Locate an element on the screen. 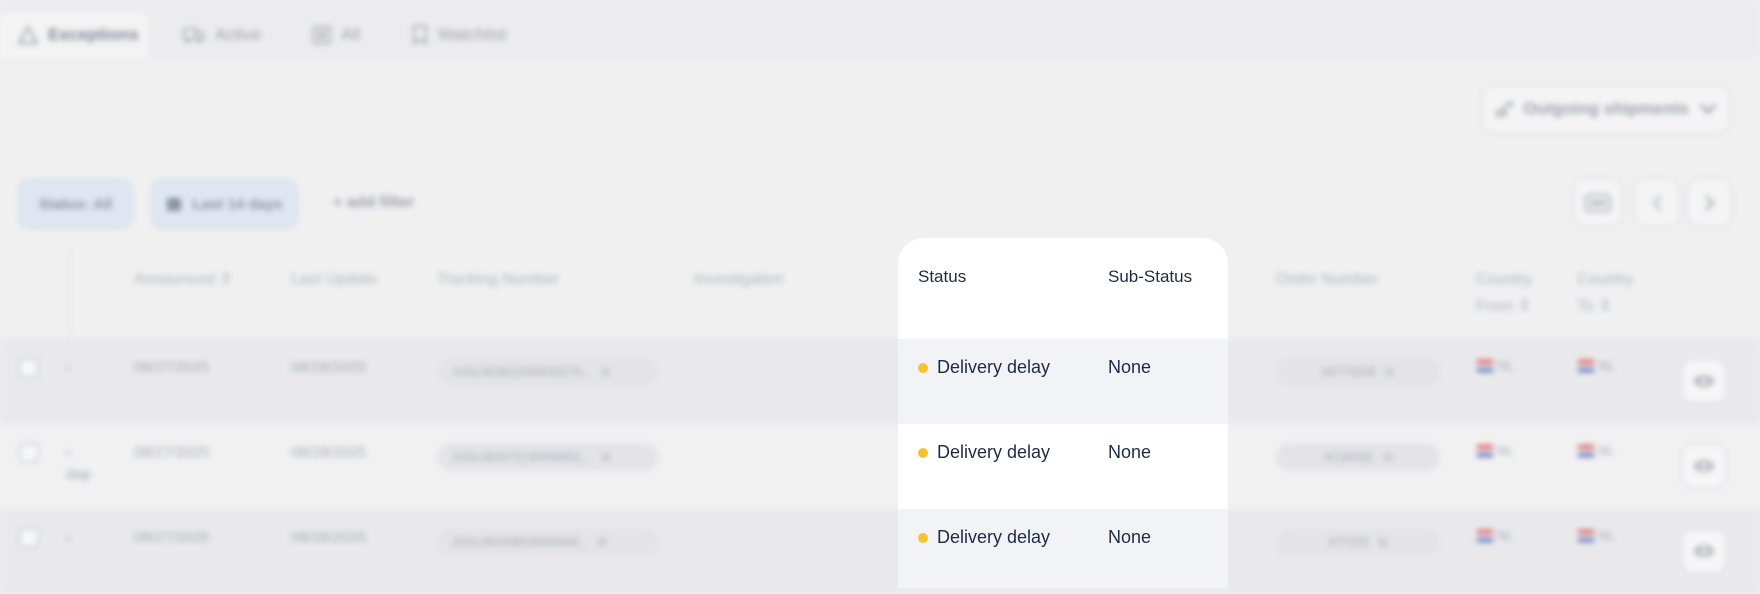 This screenshot has width=1760, height=594. status-filter-chip: Status: All is located at coordinates (75, 204).